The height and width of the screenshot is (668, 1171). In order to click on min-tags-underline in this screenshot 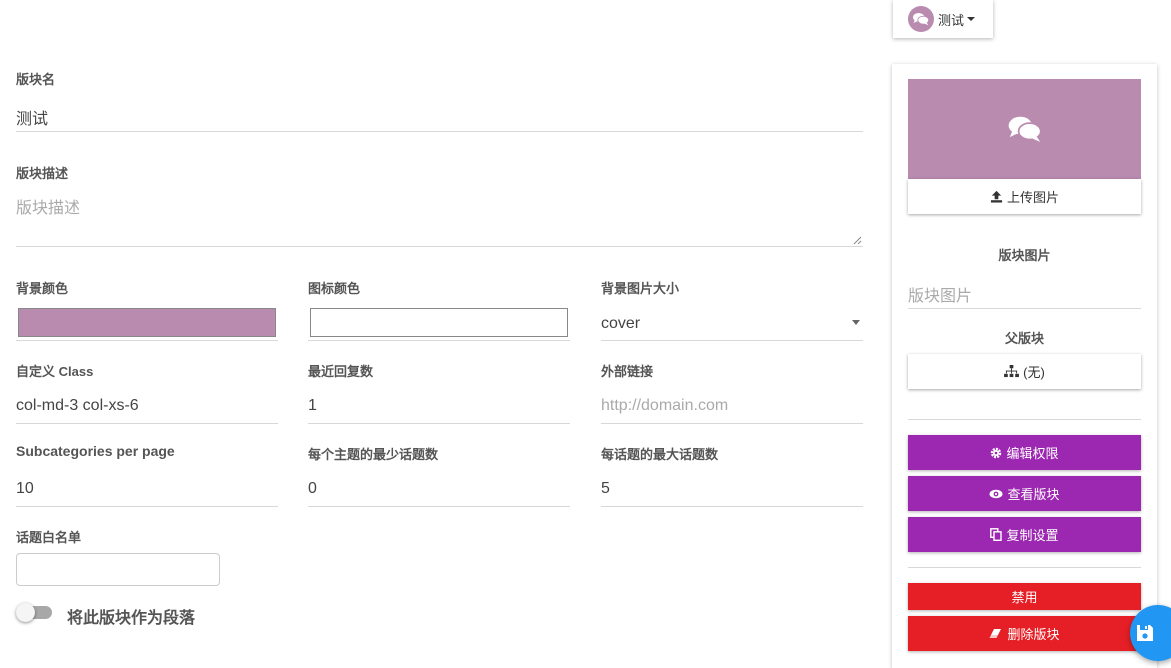, I will do `click(439, 506)`.